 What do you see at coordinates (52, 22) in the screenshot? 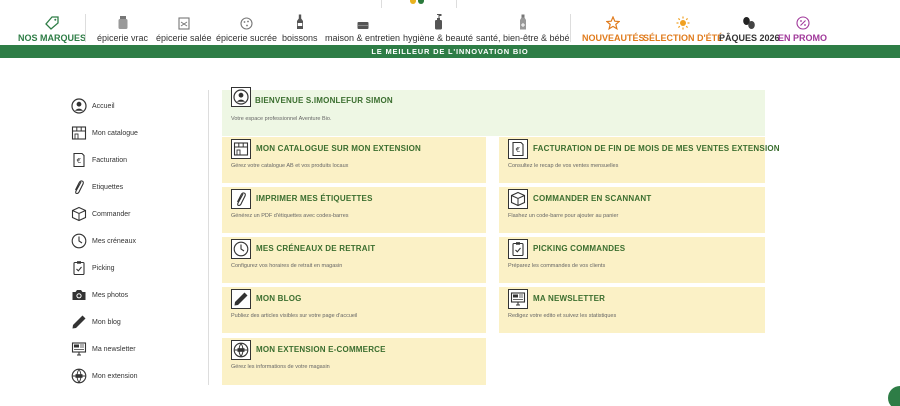
I see `tag-icon` at bounding box center [52, 22].